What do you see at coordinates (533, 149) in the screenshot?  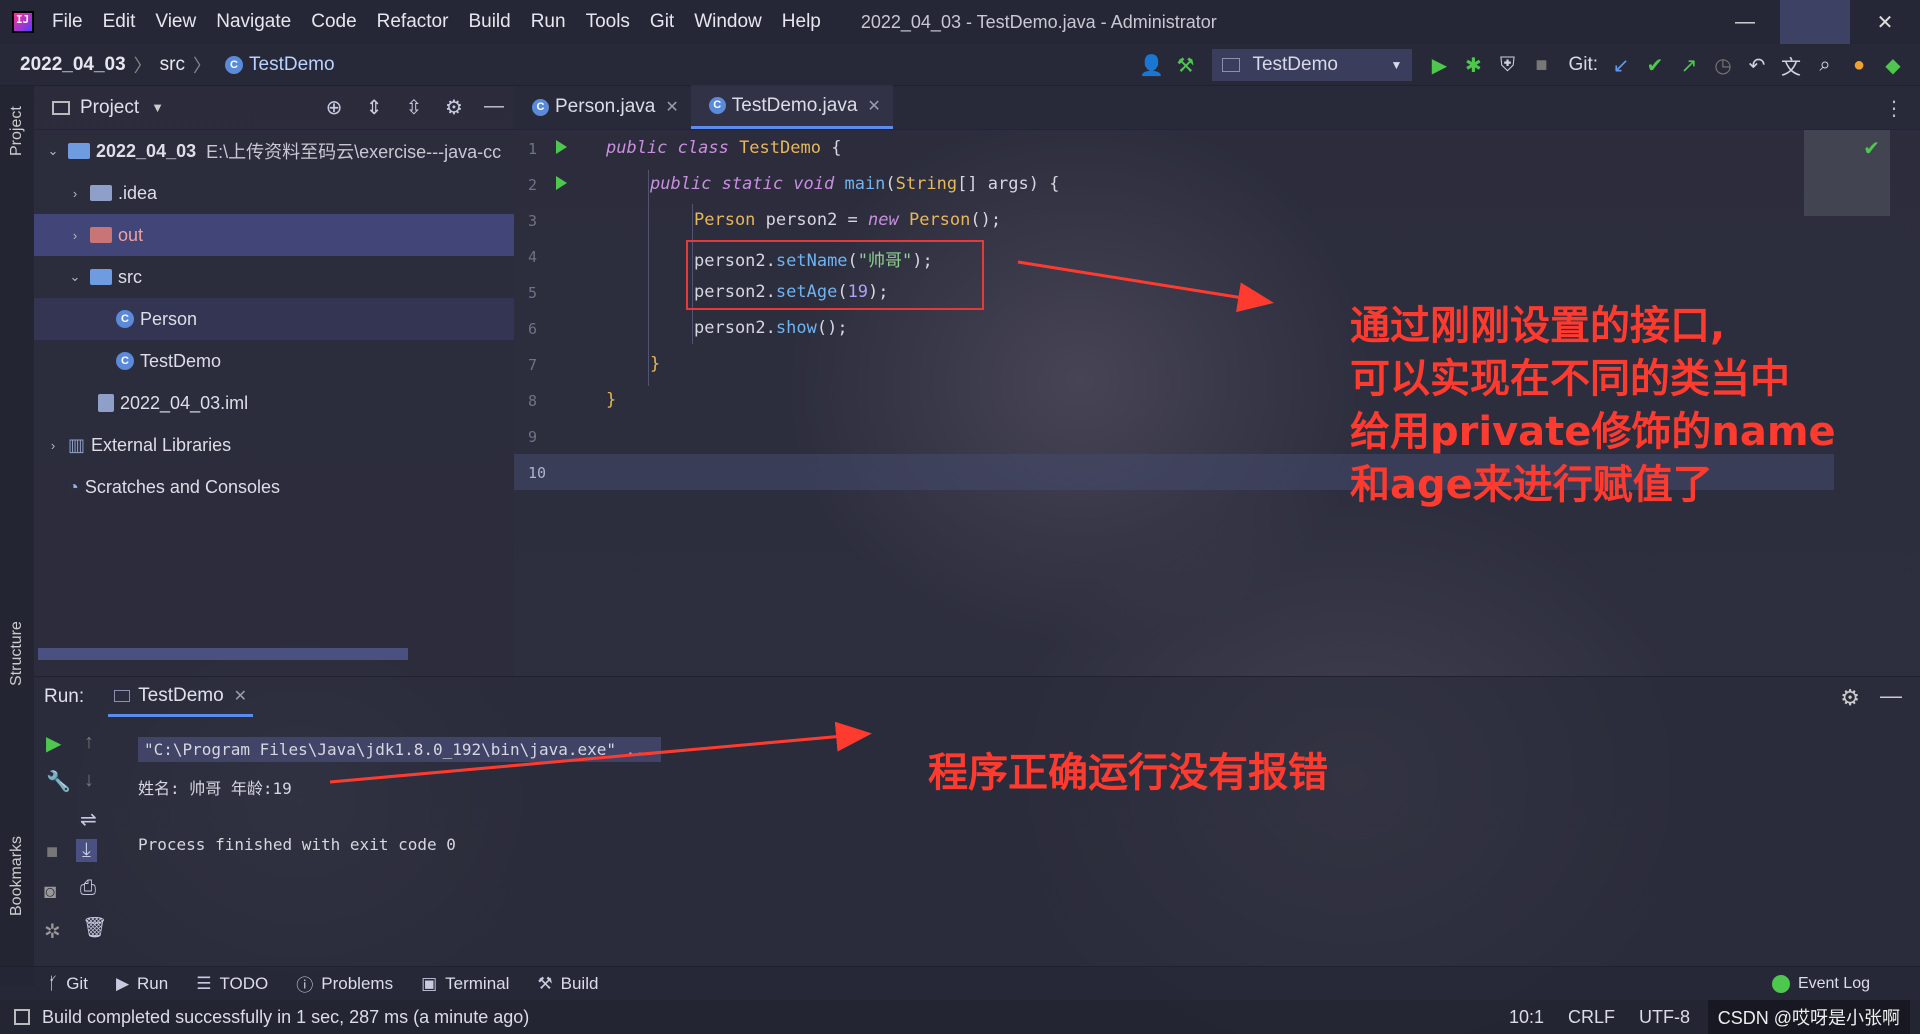 I see `line-number: 1` at bounding box center [533, 149].